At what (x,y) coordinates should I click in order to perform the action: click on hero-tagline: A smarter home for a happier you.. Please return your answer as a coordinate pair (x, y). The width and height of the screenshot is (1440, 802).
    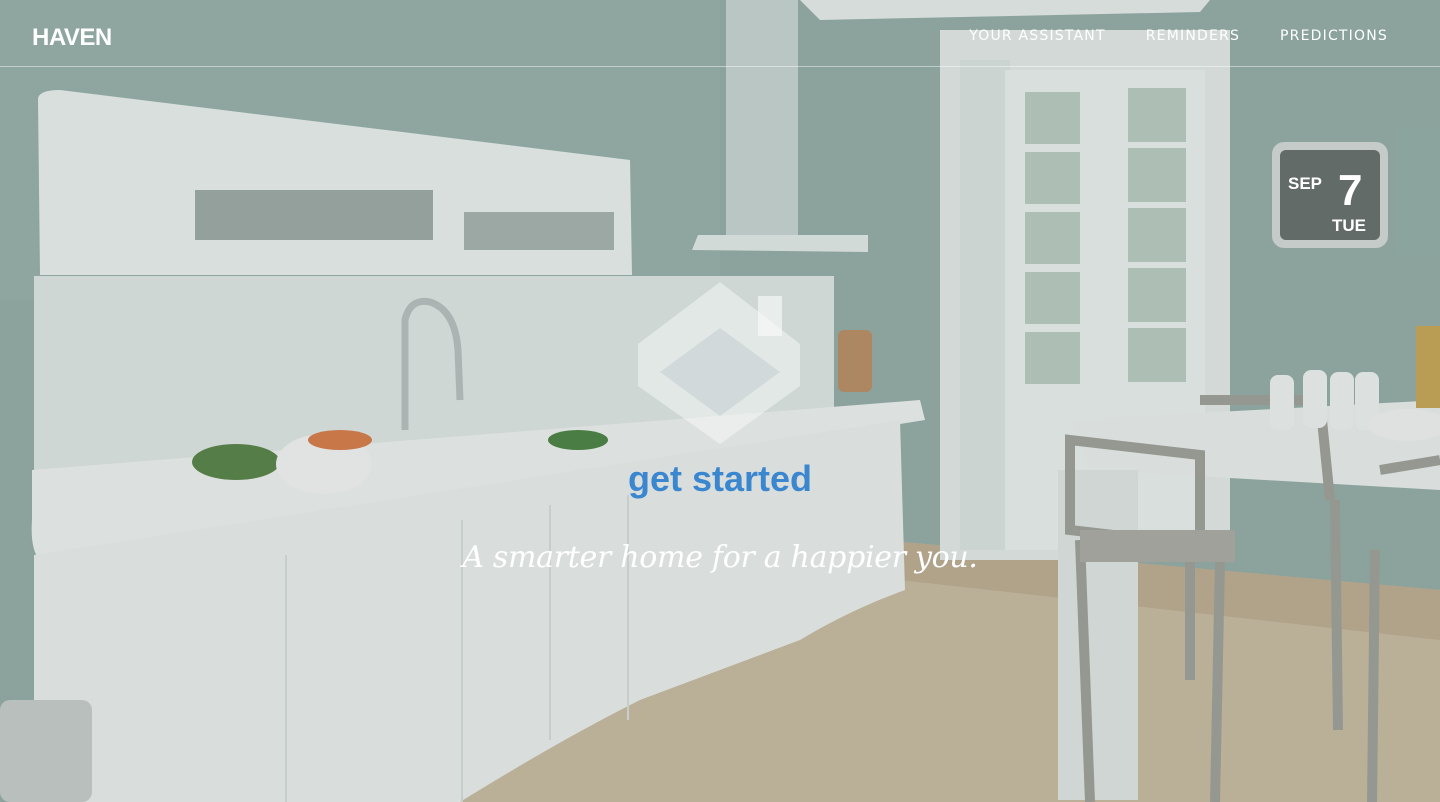
    Looking at the image, I should click on (720, 557).